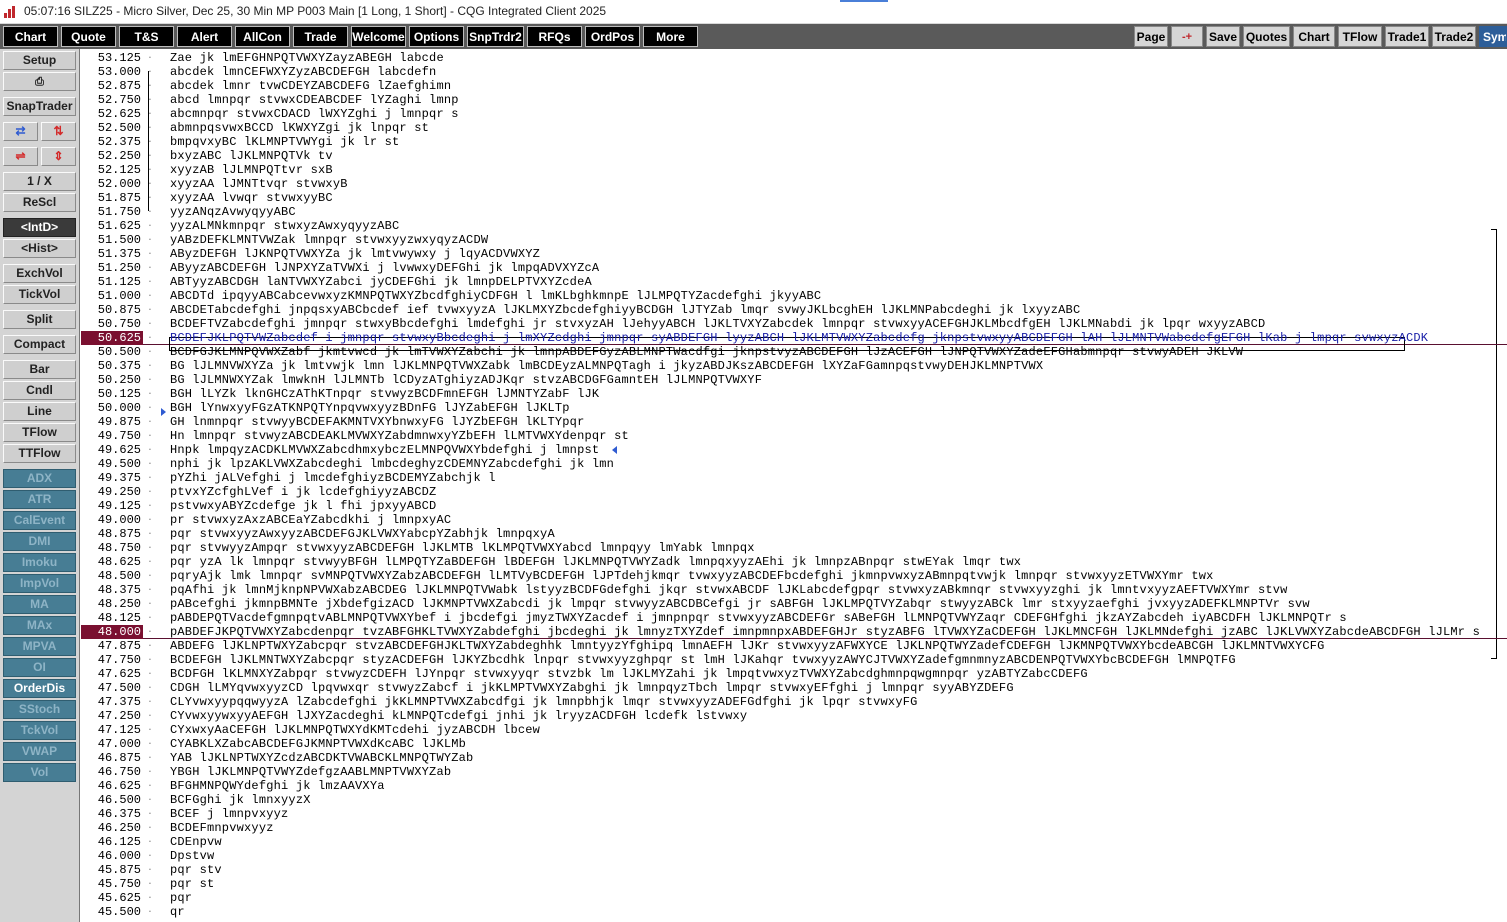 The width and height of the screenshot is (1507, 922). What do you see at coordinates (378, 36) in the screenshot?
I see `toolbar-welcome-button: Welcome` at bounding box center [378, 36].